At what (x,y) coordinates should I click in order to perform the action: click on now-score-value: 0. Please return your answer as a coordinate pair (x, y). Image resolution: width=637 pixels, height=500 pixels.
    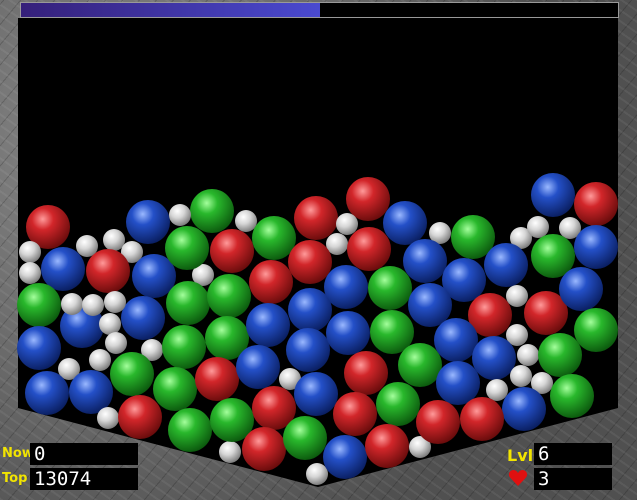
    Looking at the image, I should click on (84, 454).